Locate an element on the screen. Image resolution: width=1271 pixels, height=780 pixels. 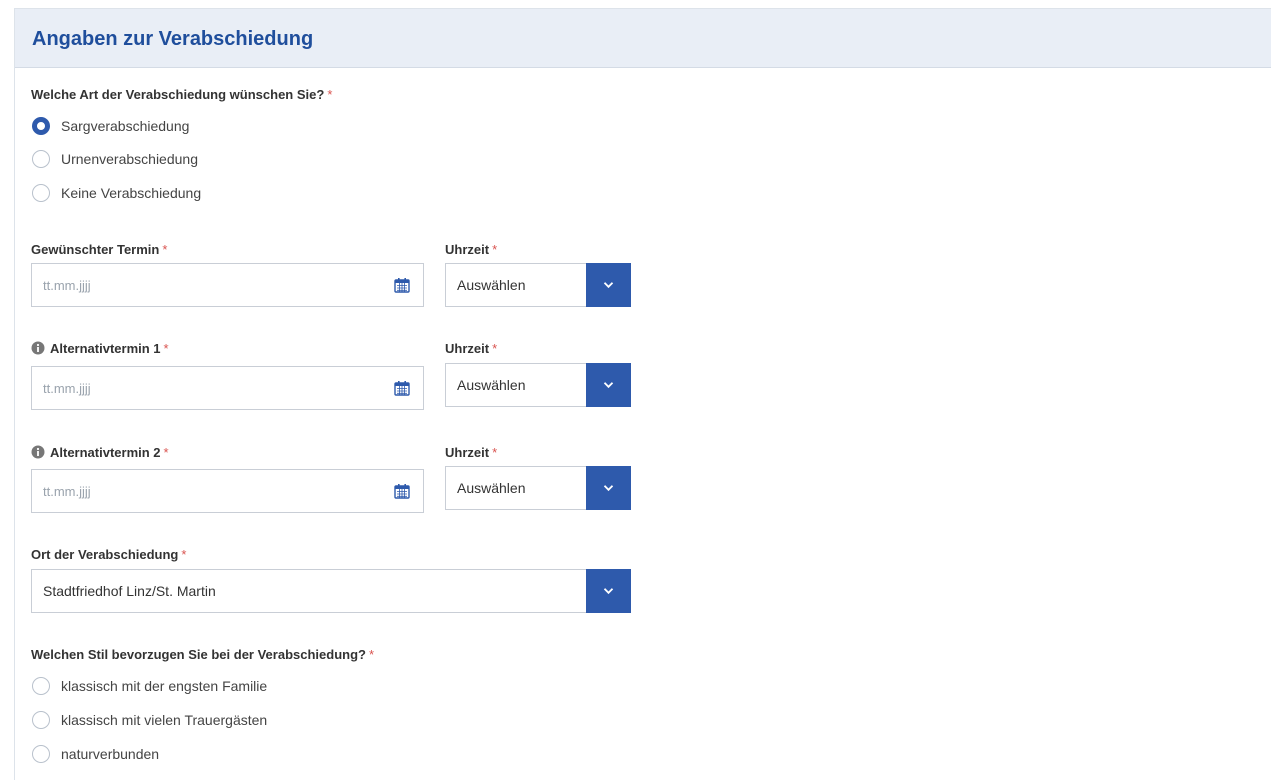
radio-klassisch-engste-familie: klassisch mit der engsten Familie is located at coordinates (149, 686).